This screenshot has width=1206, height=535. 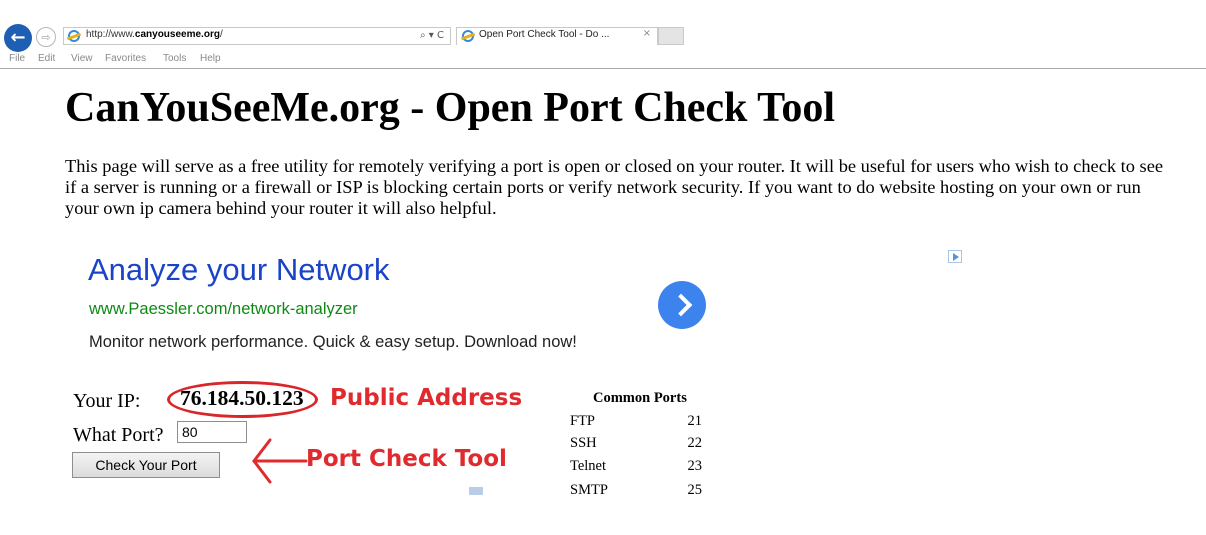 I want to click on port-row: FTP 21, so click(x=636, y=424).